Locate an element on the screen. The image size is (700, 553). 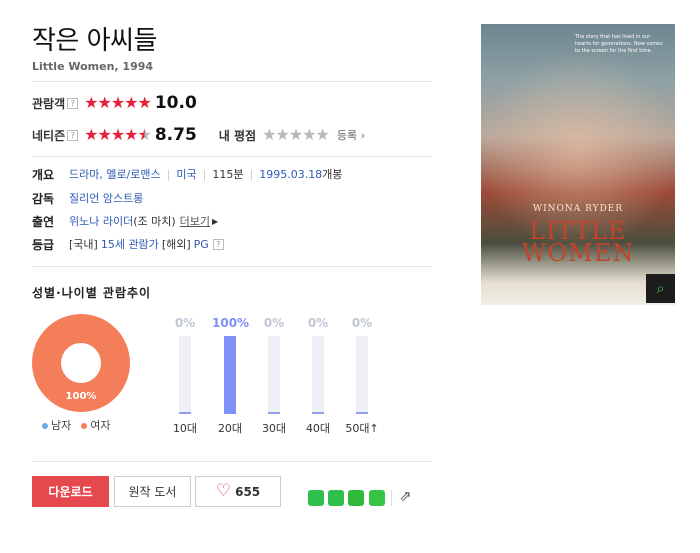
grade-foreign-prefix: [해외] is located at coordinates (176, 244).